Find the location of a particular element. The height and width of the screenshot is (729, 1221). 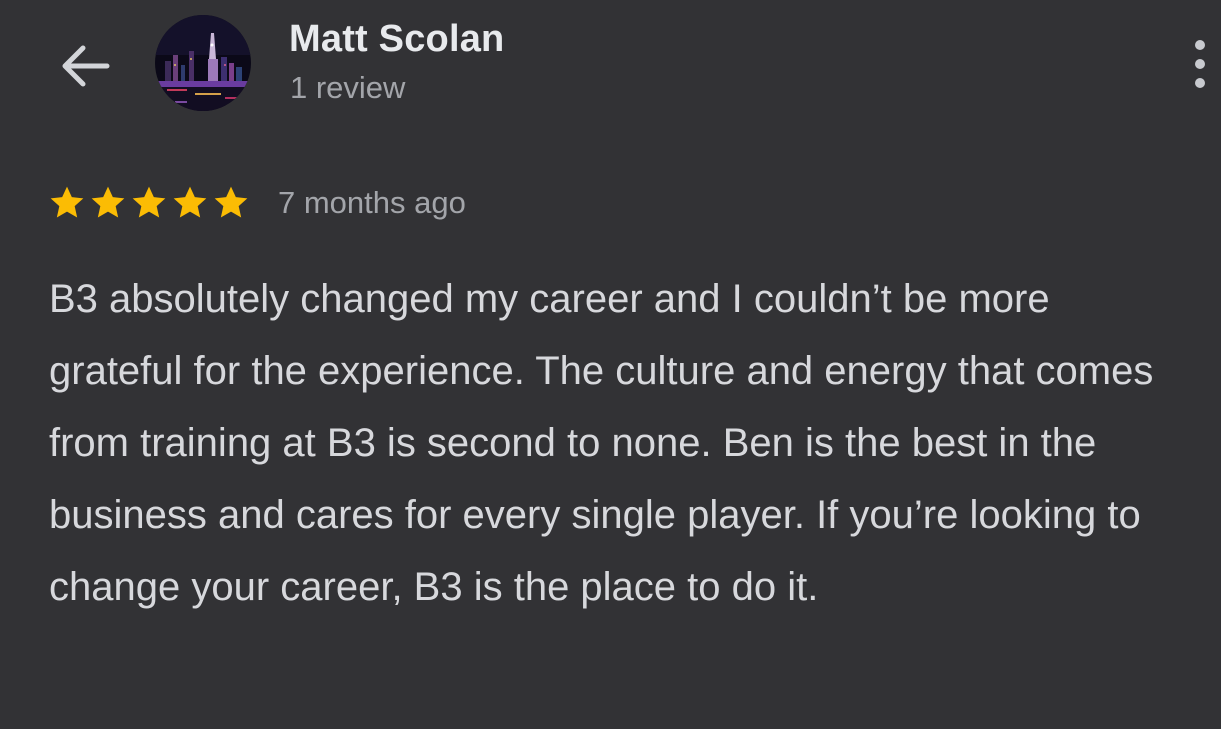

more-options-button is located at coordinates (1200, 64).